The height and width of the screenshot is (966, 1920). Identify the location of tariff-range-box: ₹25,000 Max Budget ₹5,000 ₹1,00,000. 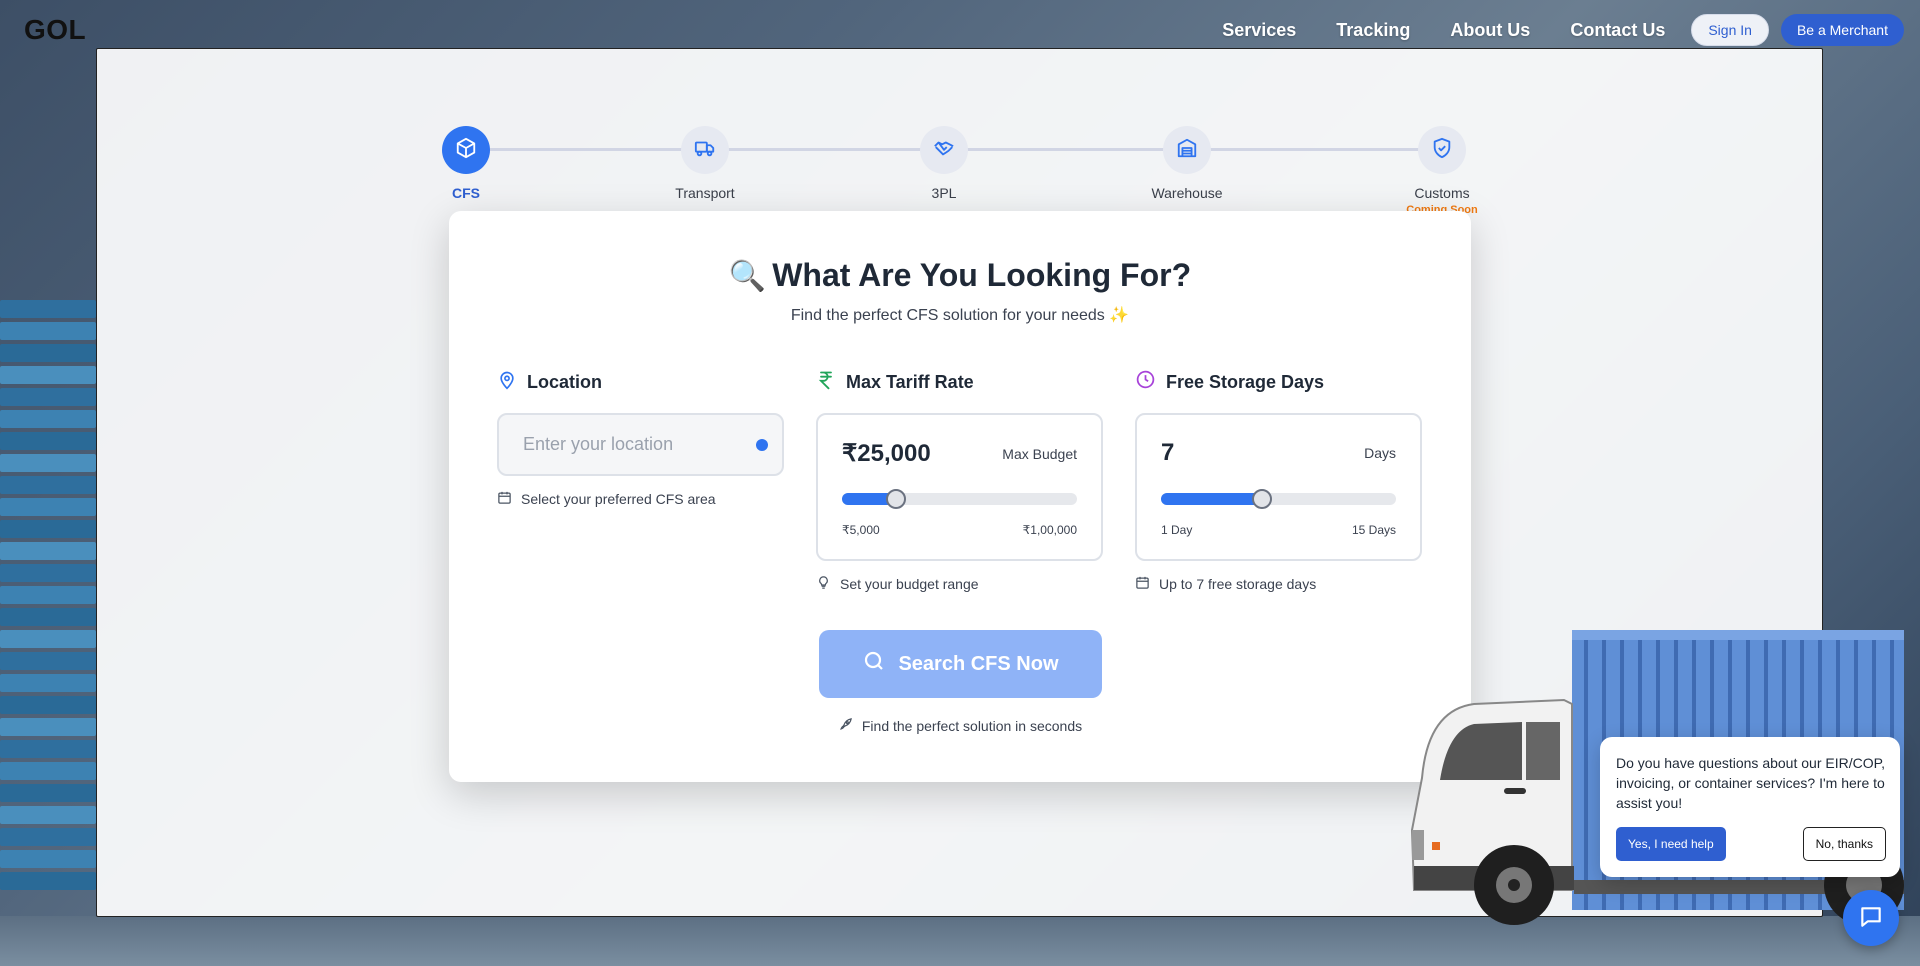
(959, 487).